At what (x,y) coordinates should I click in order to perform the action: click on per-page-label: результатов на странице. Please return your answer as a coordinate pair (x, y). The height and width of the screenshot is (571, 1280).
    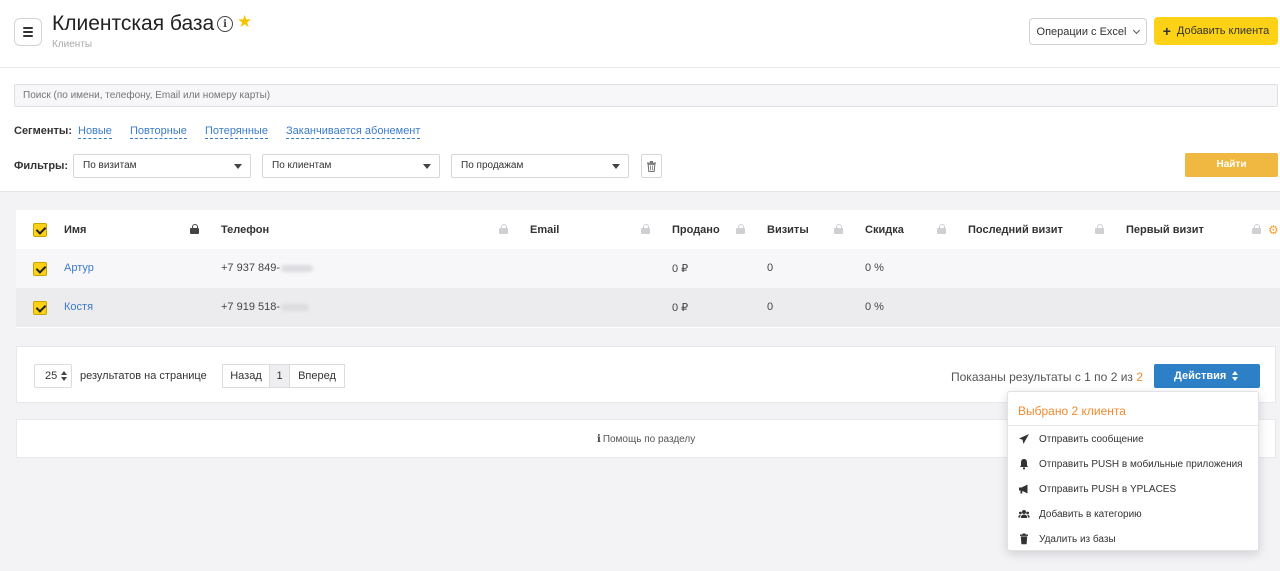
    Looking at the image, I should click on (143, 376).